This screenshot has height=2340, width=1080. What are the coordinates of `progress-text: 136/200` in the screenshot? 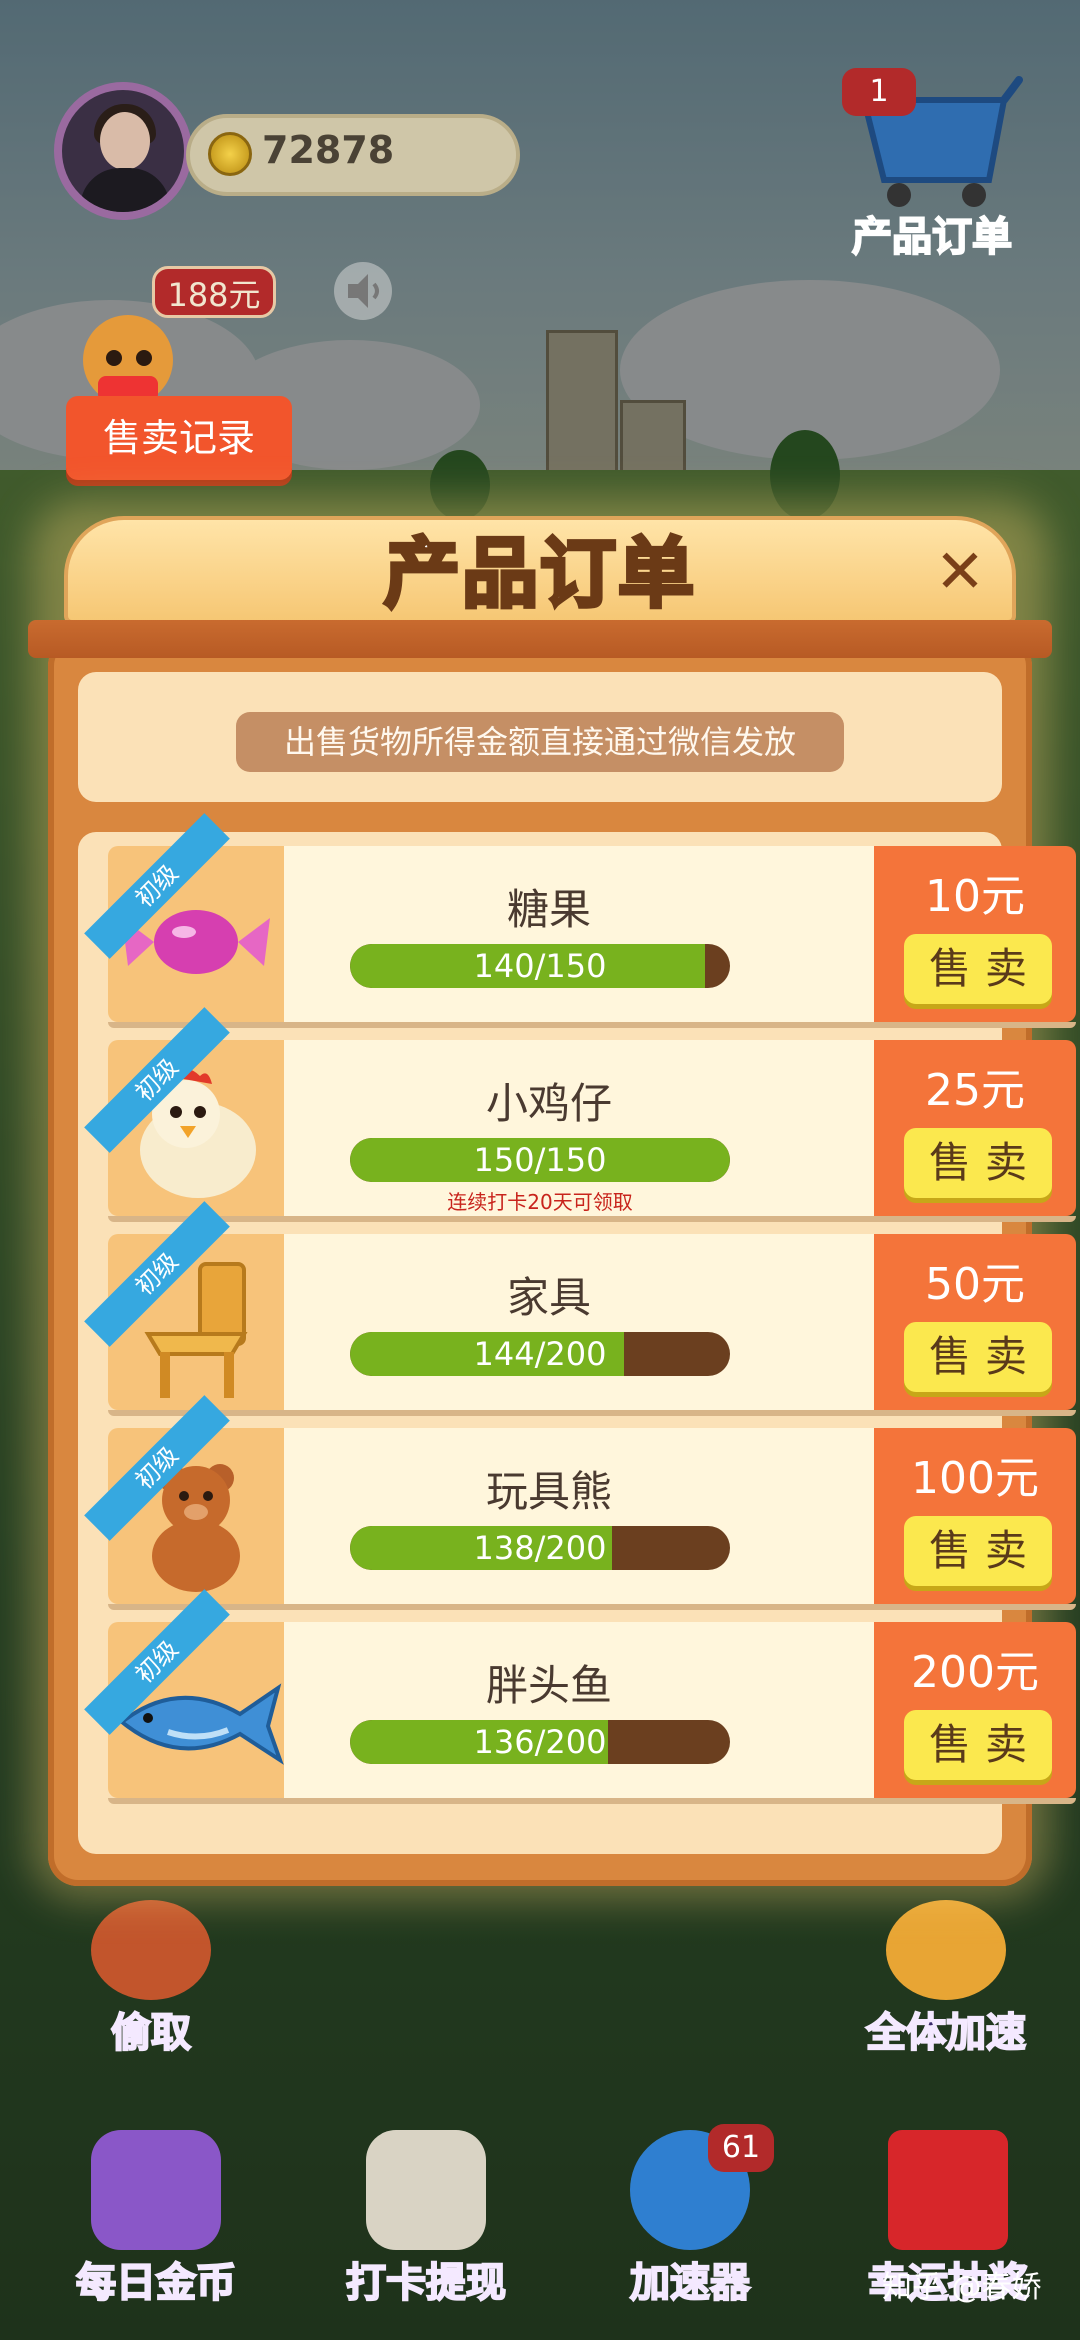 It's located at (540, 1742).